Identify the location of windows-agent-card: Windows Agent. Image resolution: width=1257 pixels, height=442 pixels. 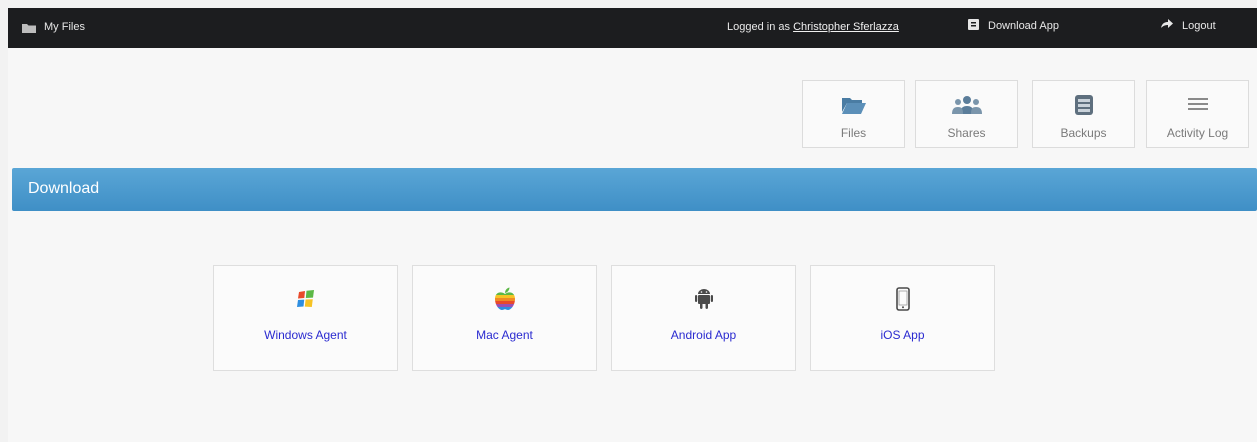
(305, 318).